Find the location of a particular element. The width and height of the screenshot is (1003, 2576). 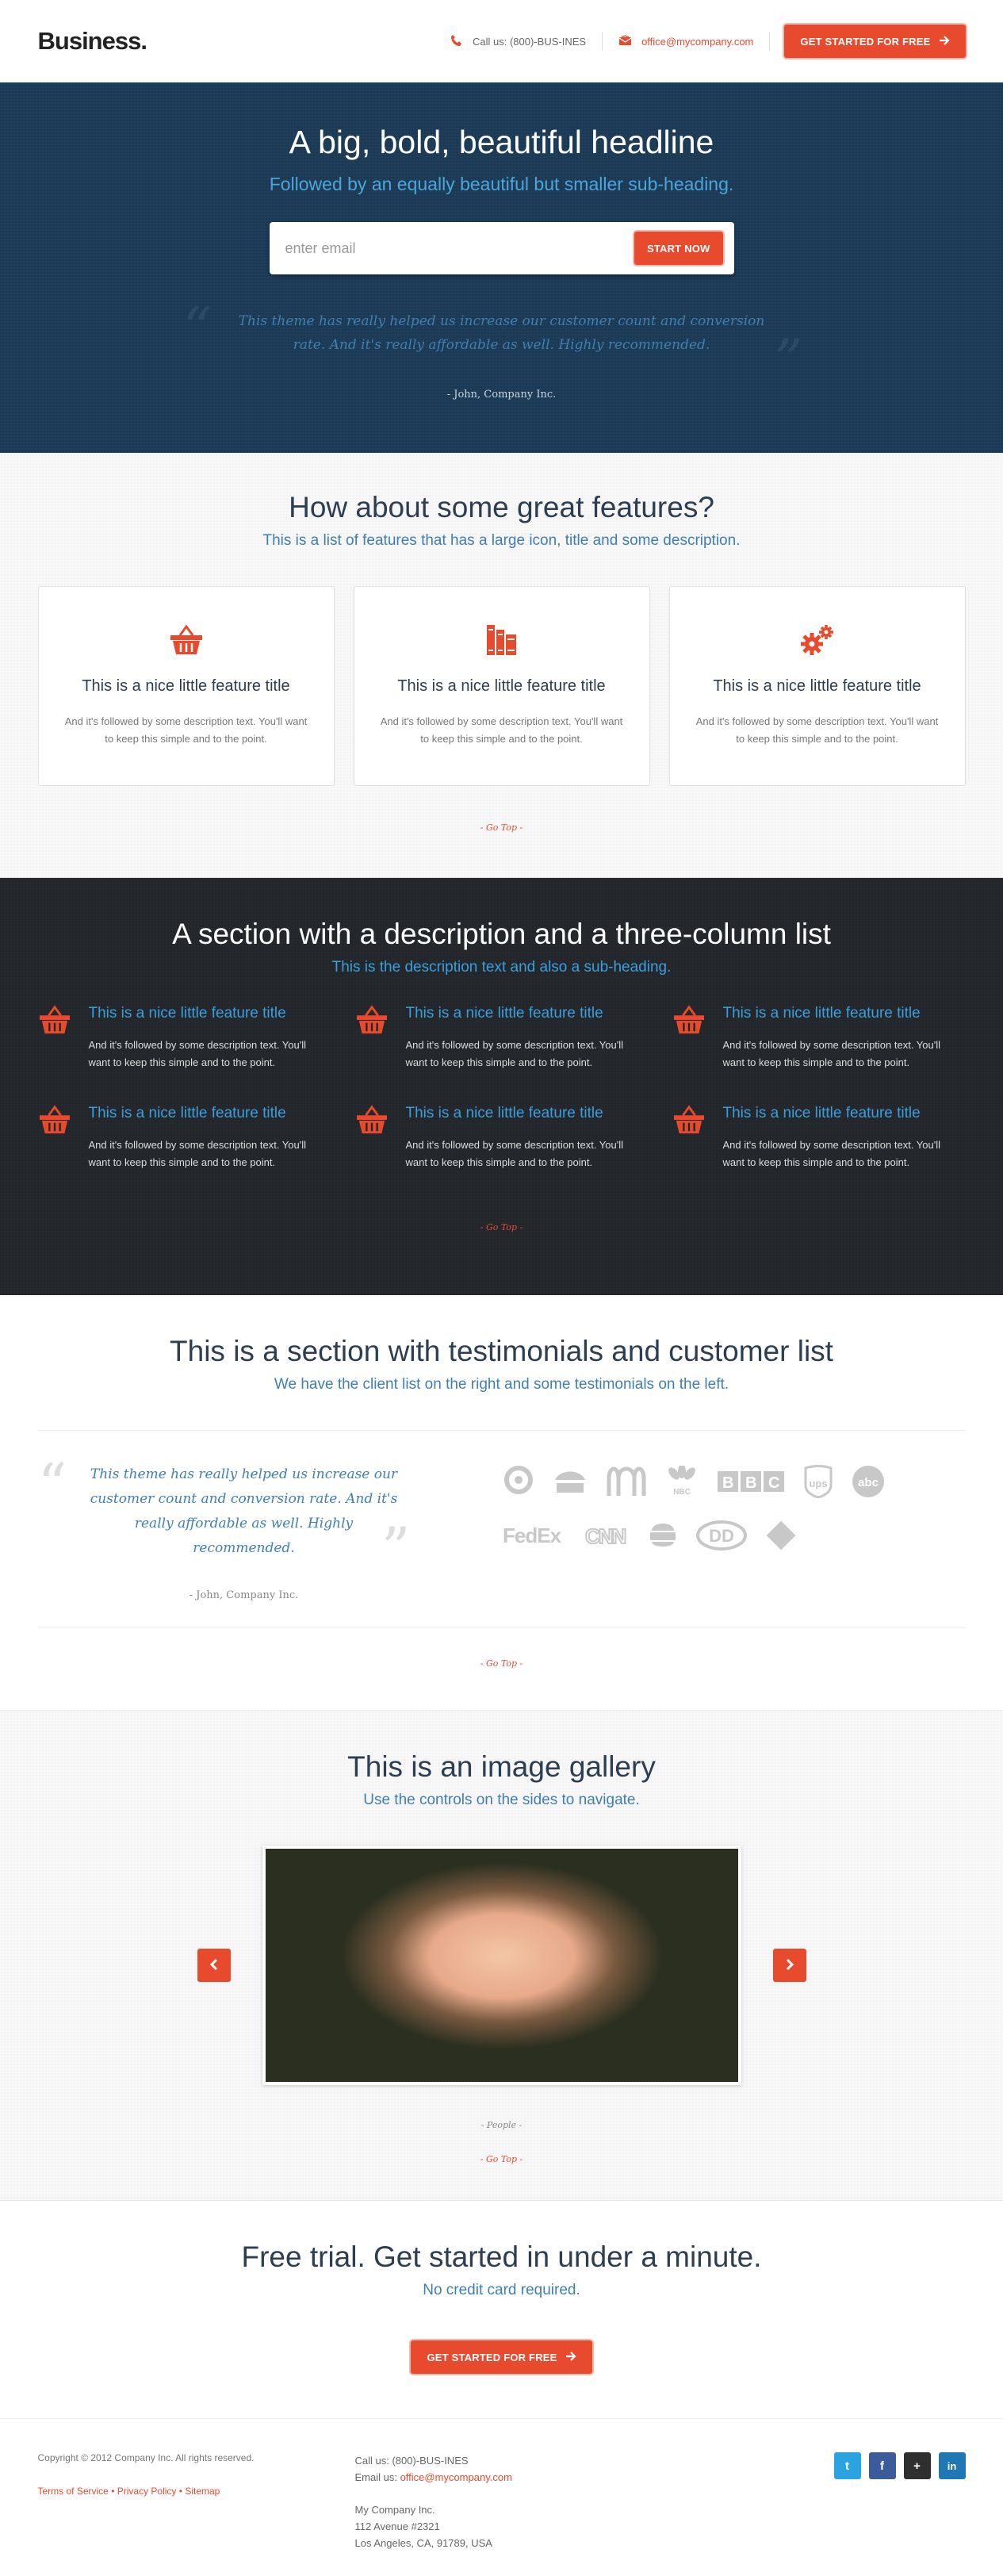

chevron-right-icon is located at coordinates (789, 1965).